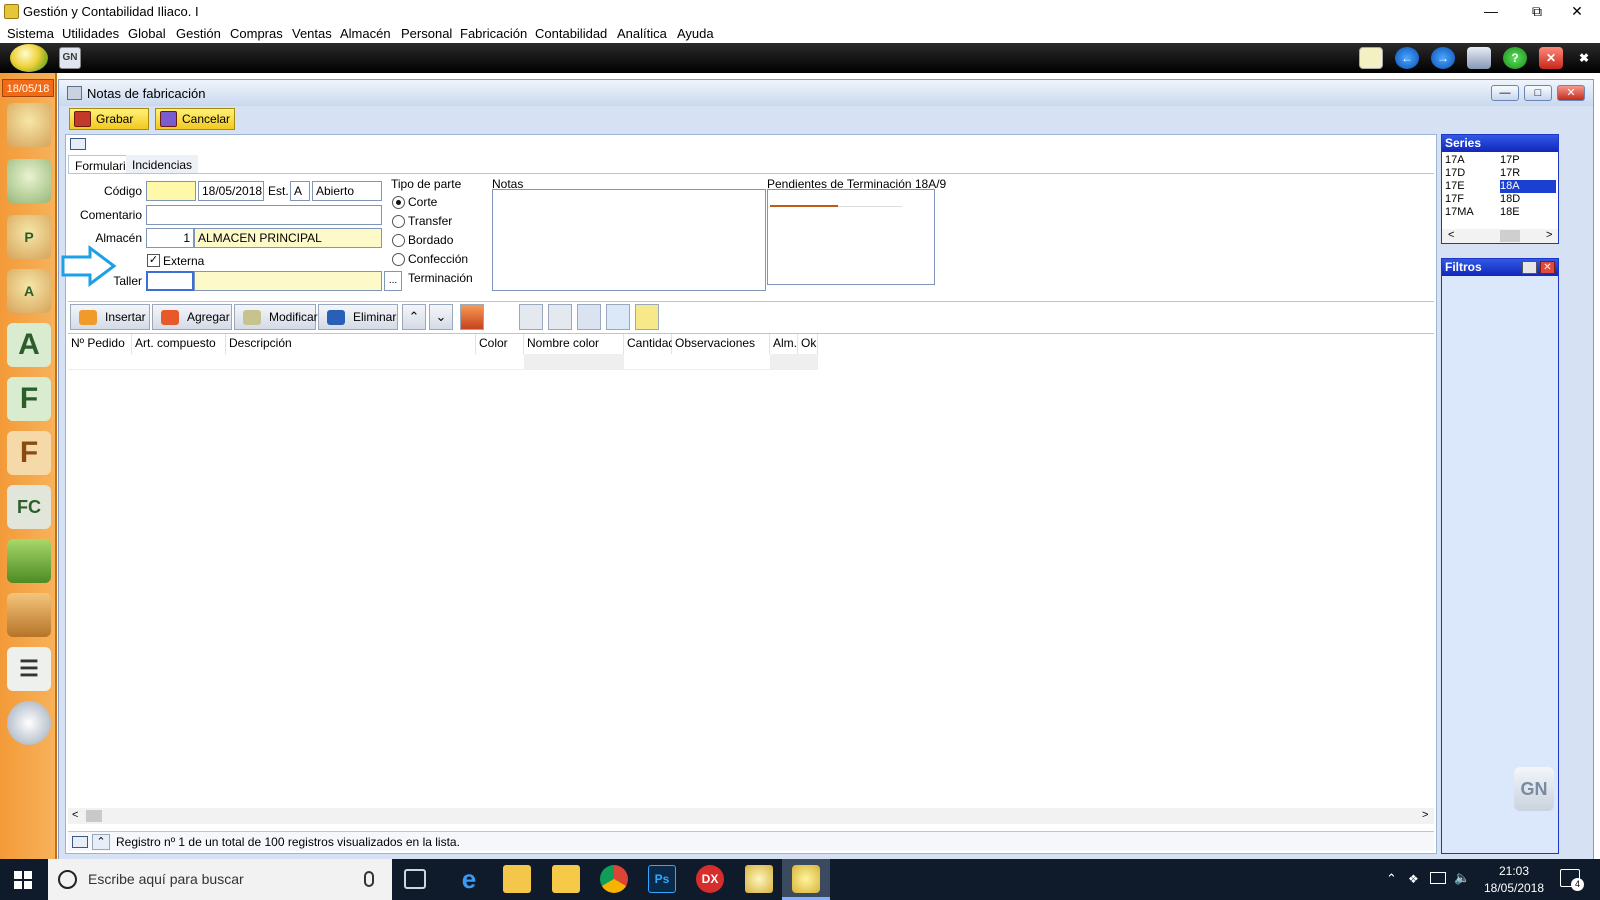 This screenshot has height=900, width=1600. I want to click on list-document-icon: ☰, so click(29, 669).